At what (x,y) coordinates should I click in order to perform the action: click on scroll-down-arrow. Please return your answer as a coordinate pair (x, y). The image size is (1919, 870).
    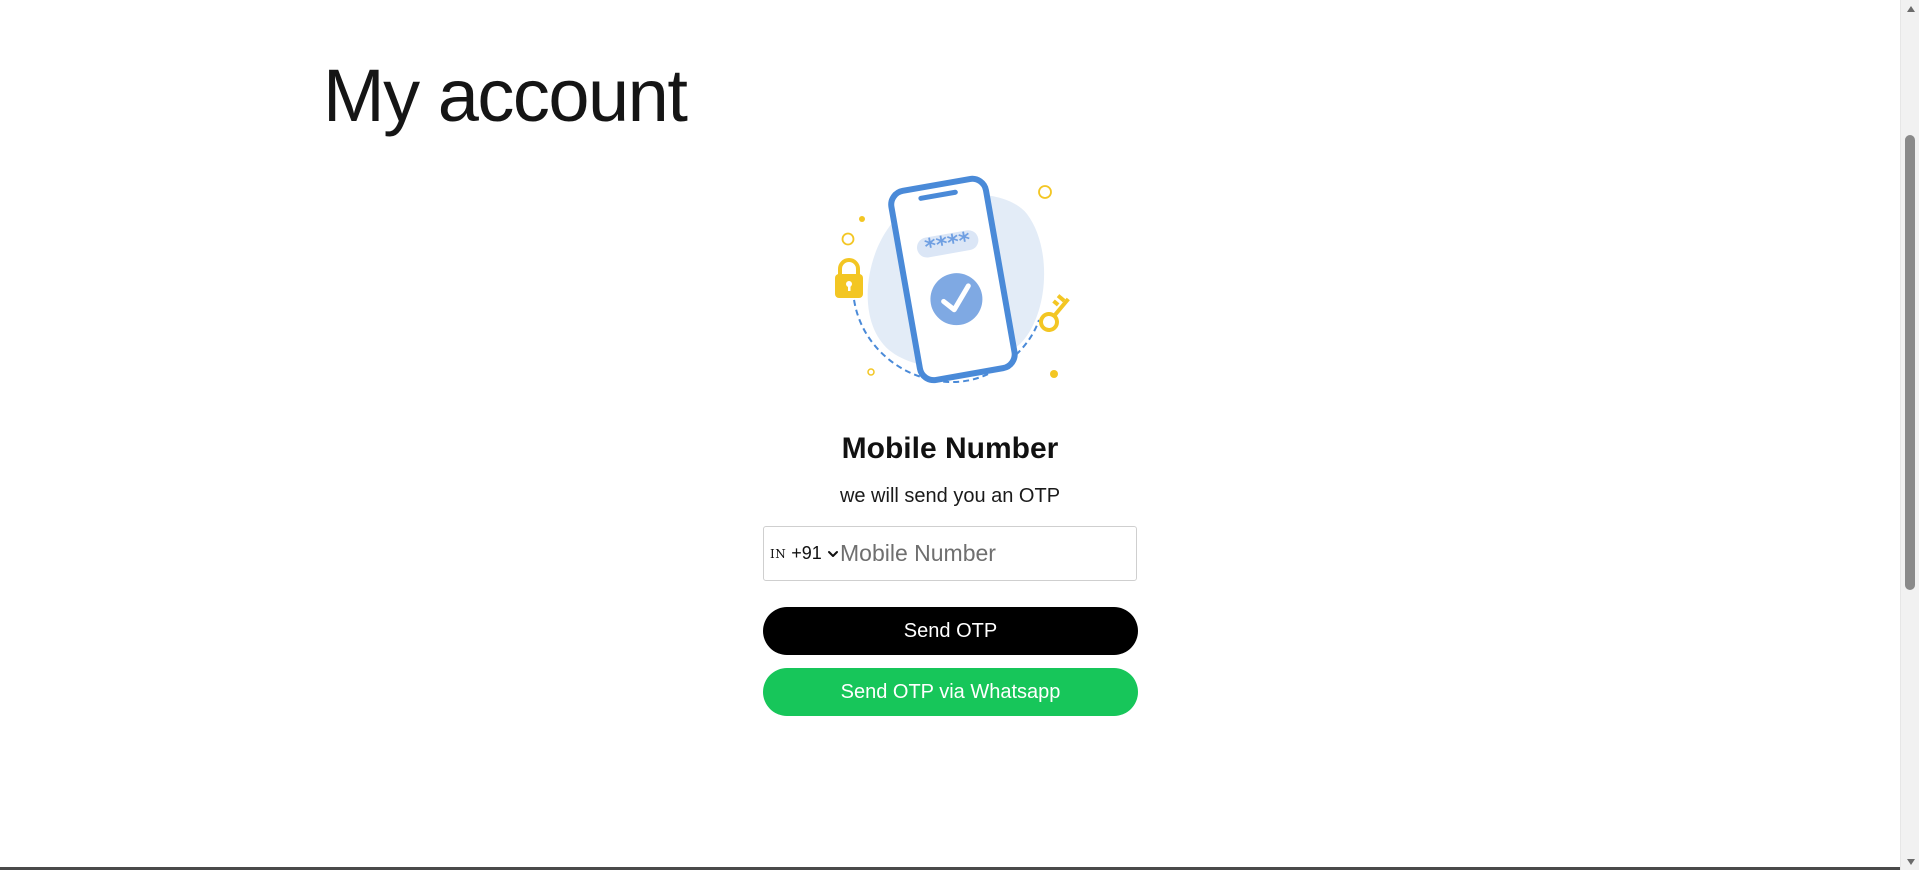
    Looking at the image, I should click on (1910, 861).